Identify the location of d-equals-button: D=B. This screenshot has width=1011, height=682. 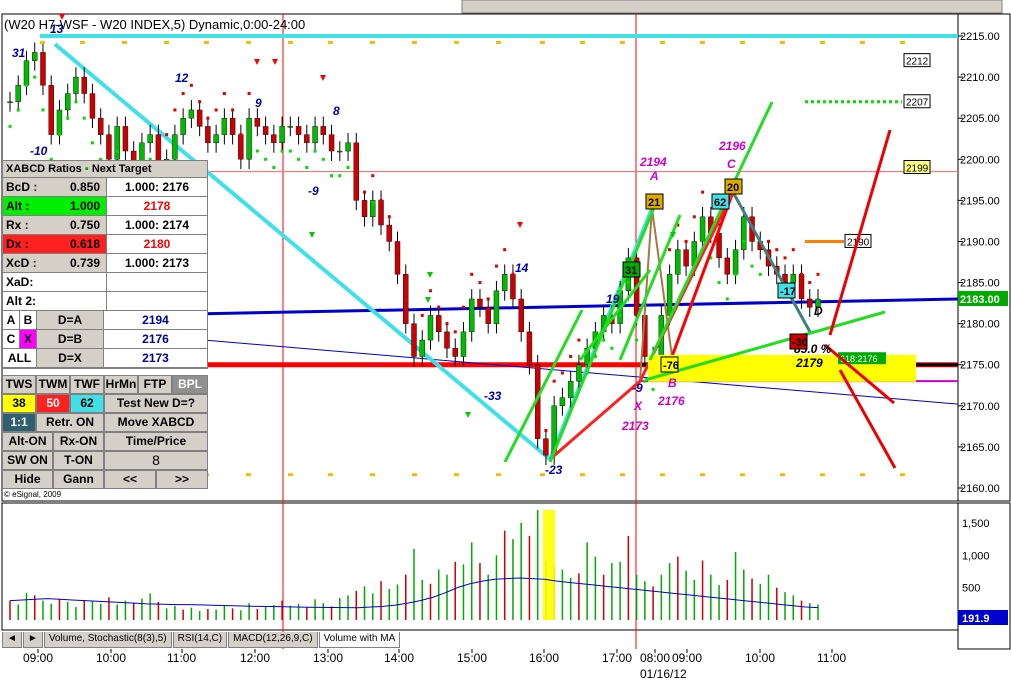
(70, 339).